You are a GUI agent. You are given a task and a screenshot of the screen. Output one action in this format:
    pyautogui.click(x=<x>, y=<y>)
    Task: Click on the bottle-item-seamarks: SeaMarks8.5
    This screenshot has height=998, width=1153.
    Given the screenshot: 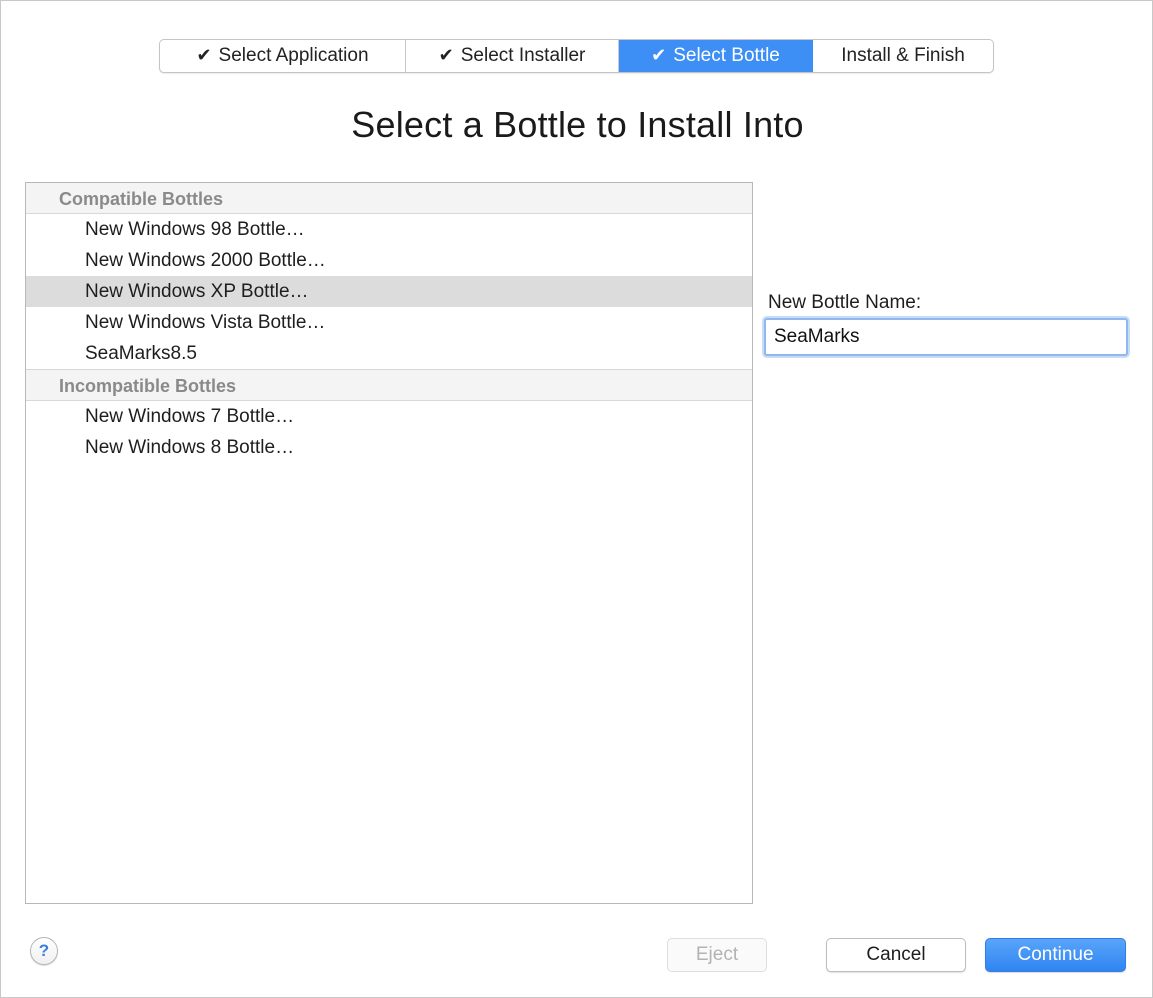 What is the action you would take?
    pyautogui.click(x=389, y=353)
    